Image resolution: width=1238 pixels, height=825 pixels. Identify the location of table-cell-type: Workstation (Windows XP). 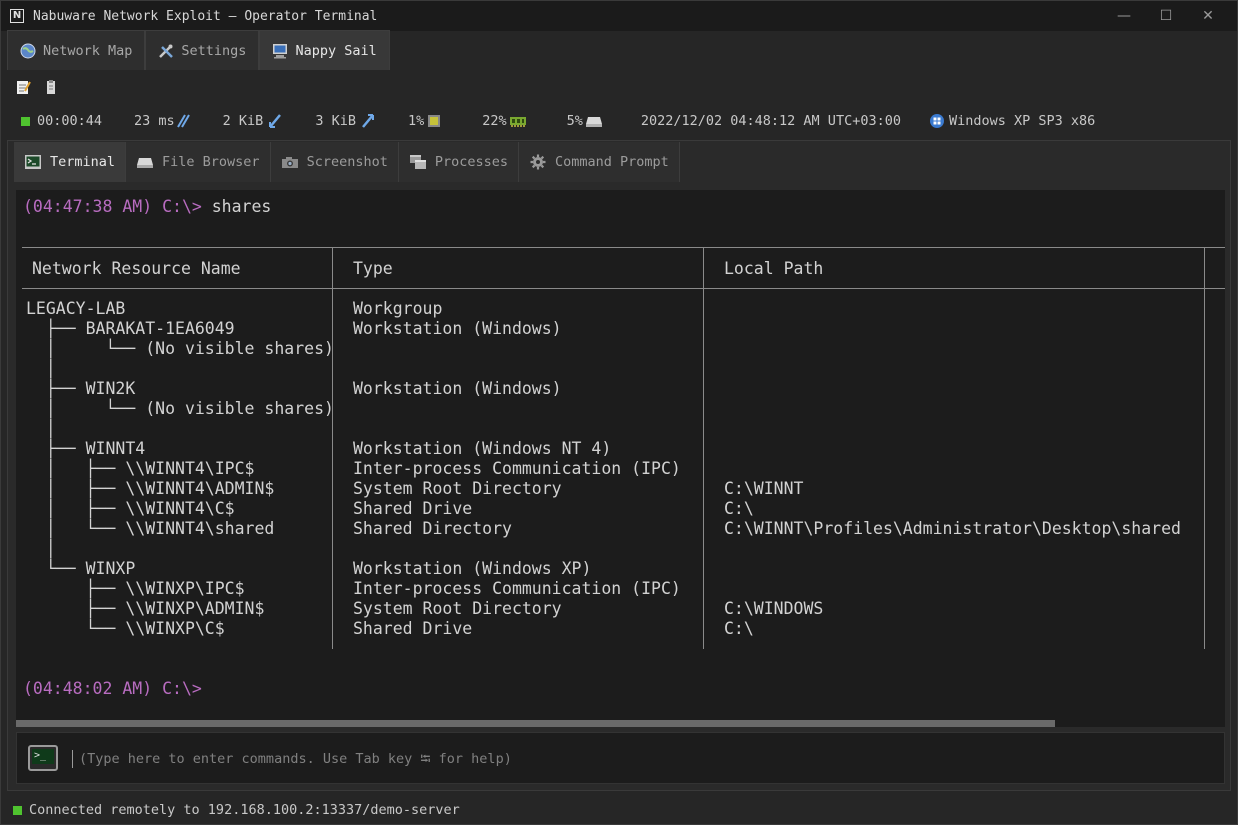
(472, 568).